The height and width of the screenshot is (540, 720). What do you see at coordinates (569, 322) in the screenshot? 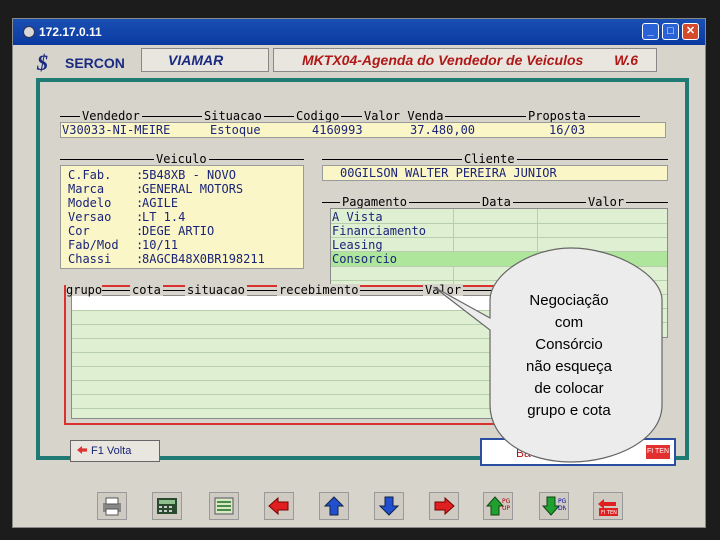
I see `balloon-line: com` at bounding box center [569, 322].